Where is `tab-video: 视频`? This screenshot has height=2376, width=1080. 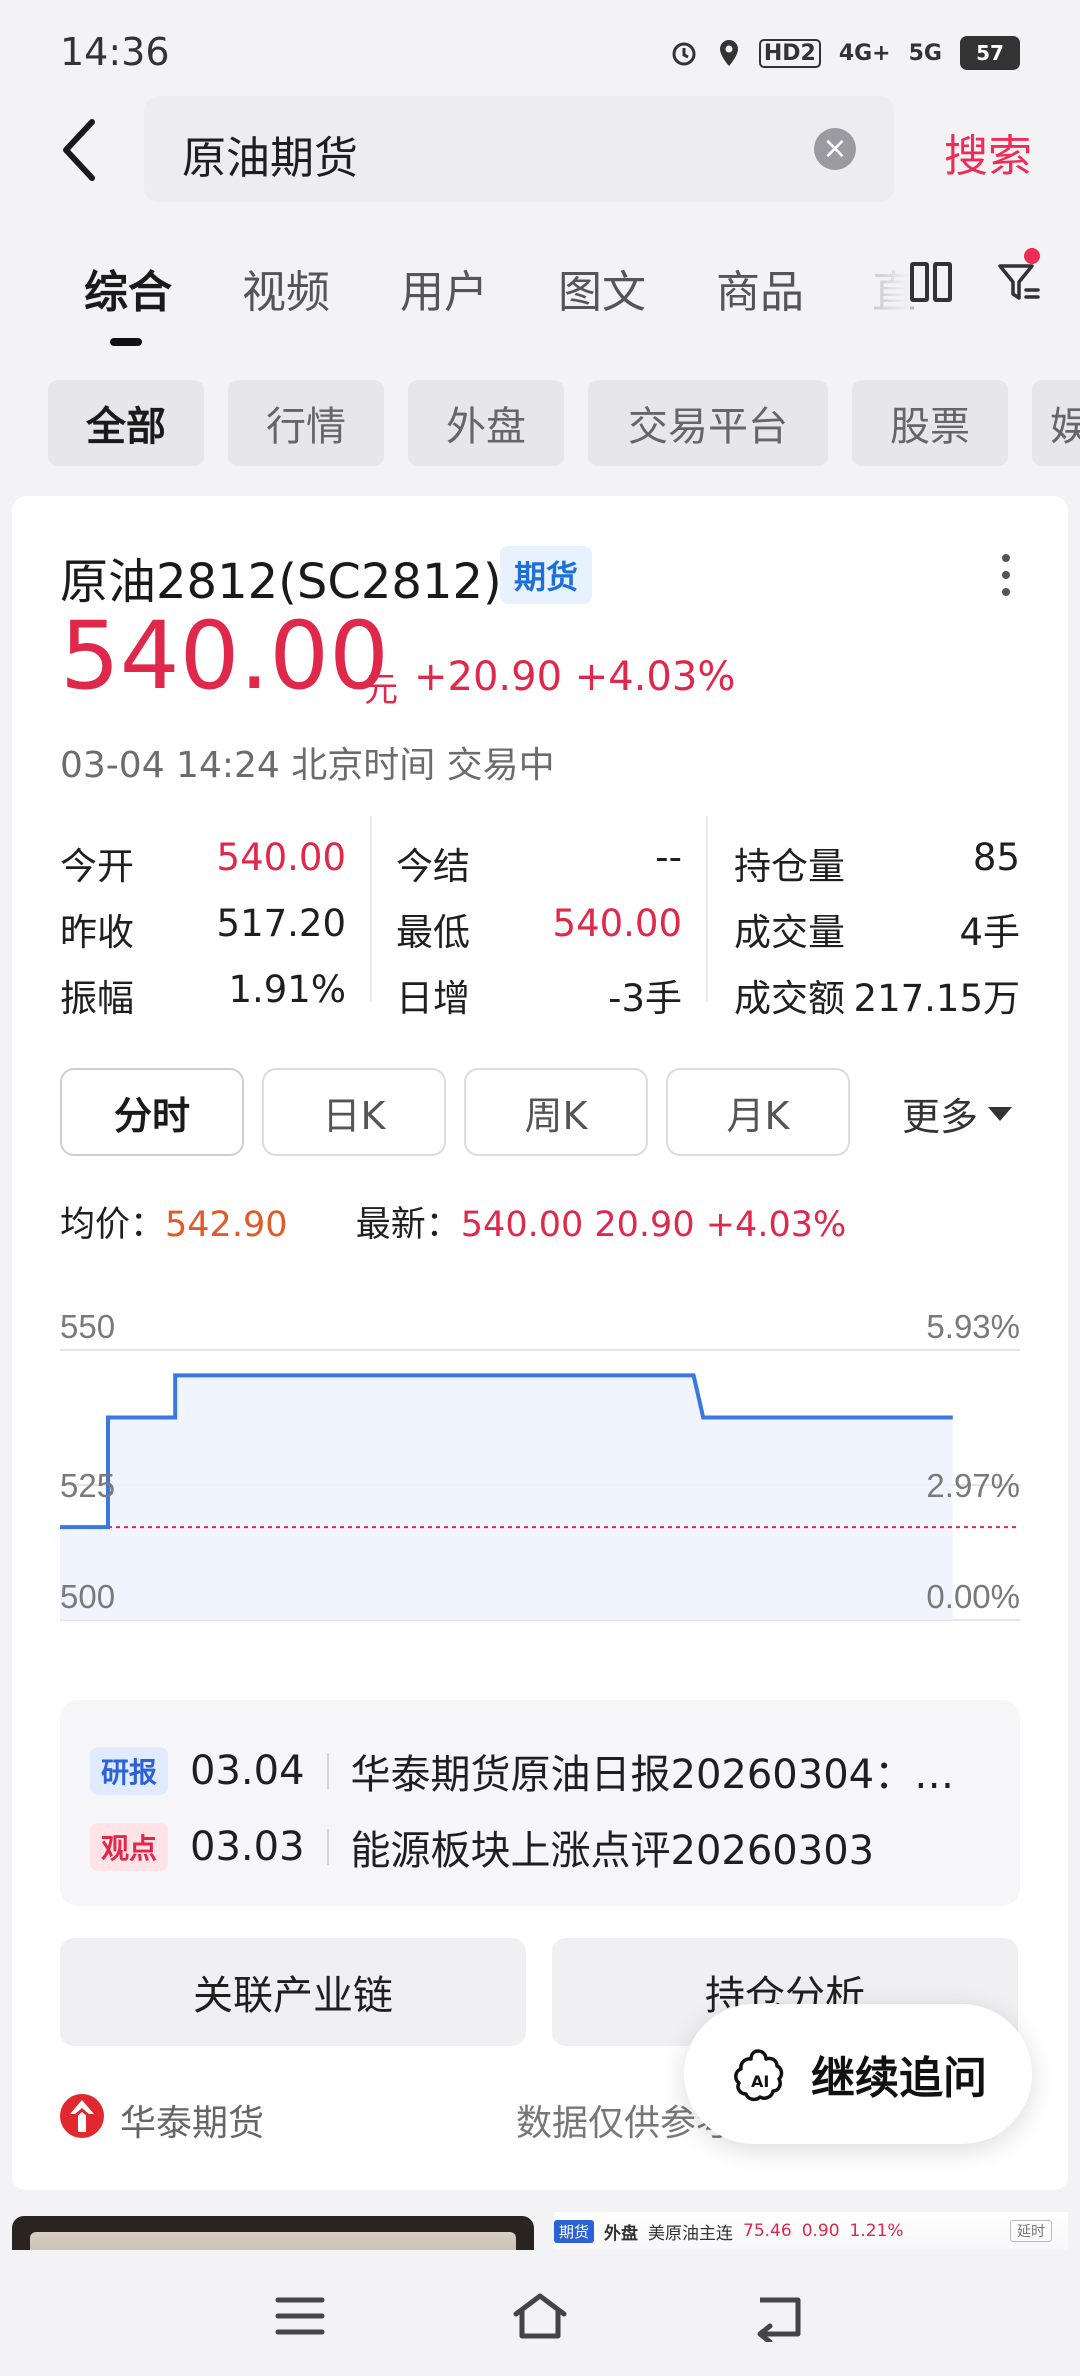
tab-video: 视频 is located at coordinates (286, 288).